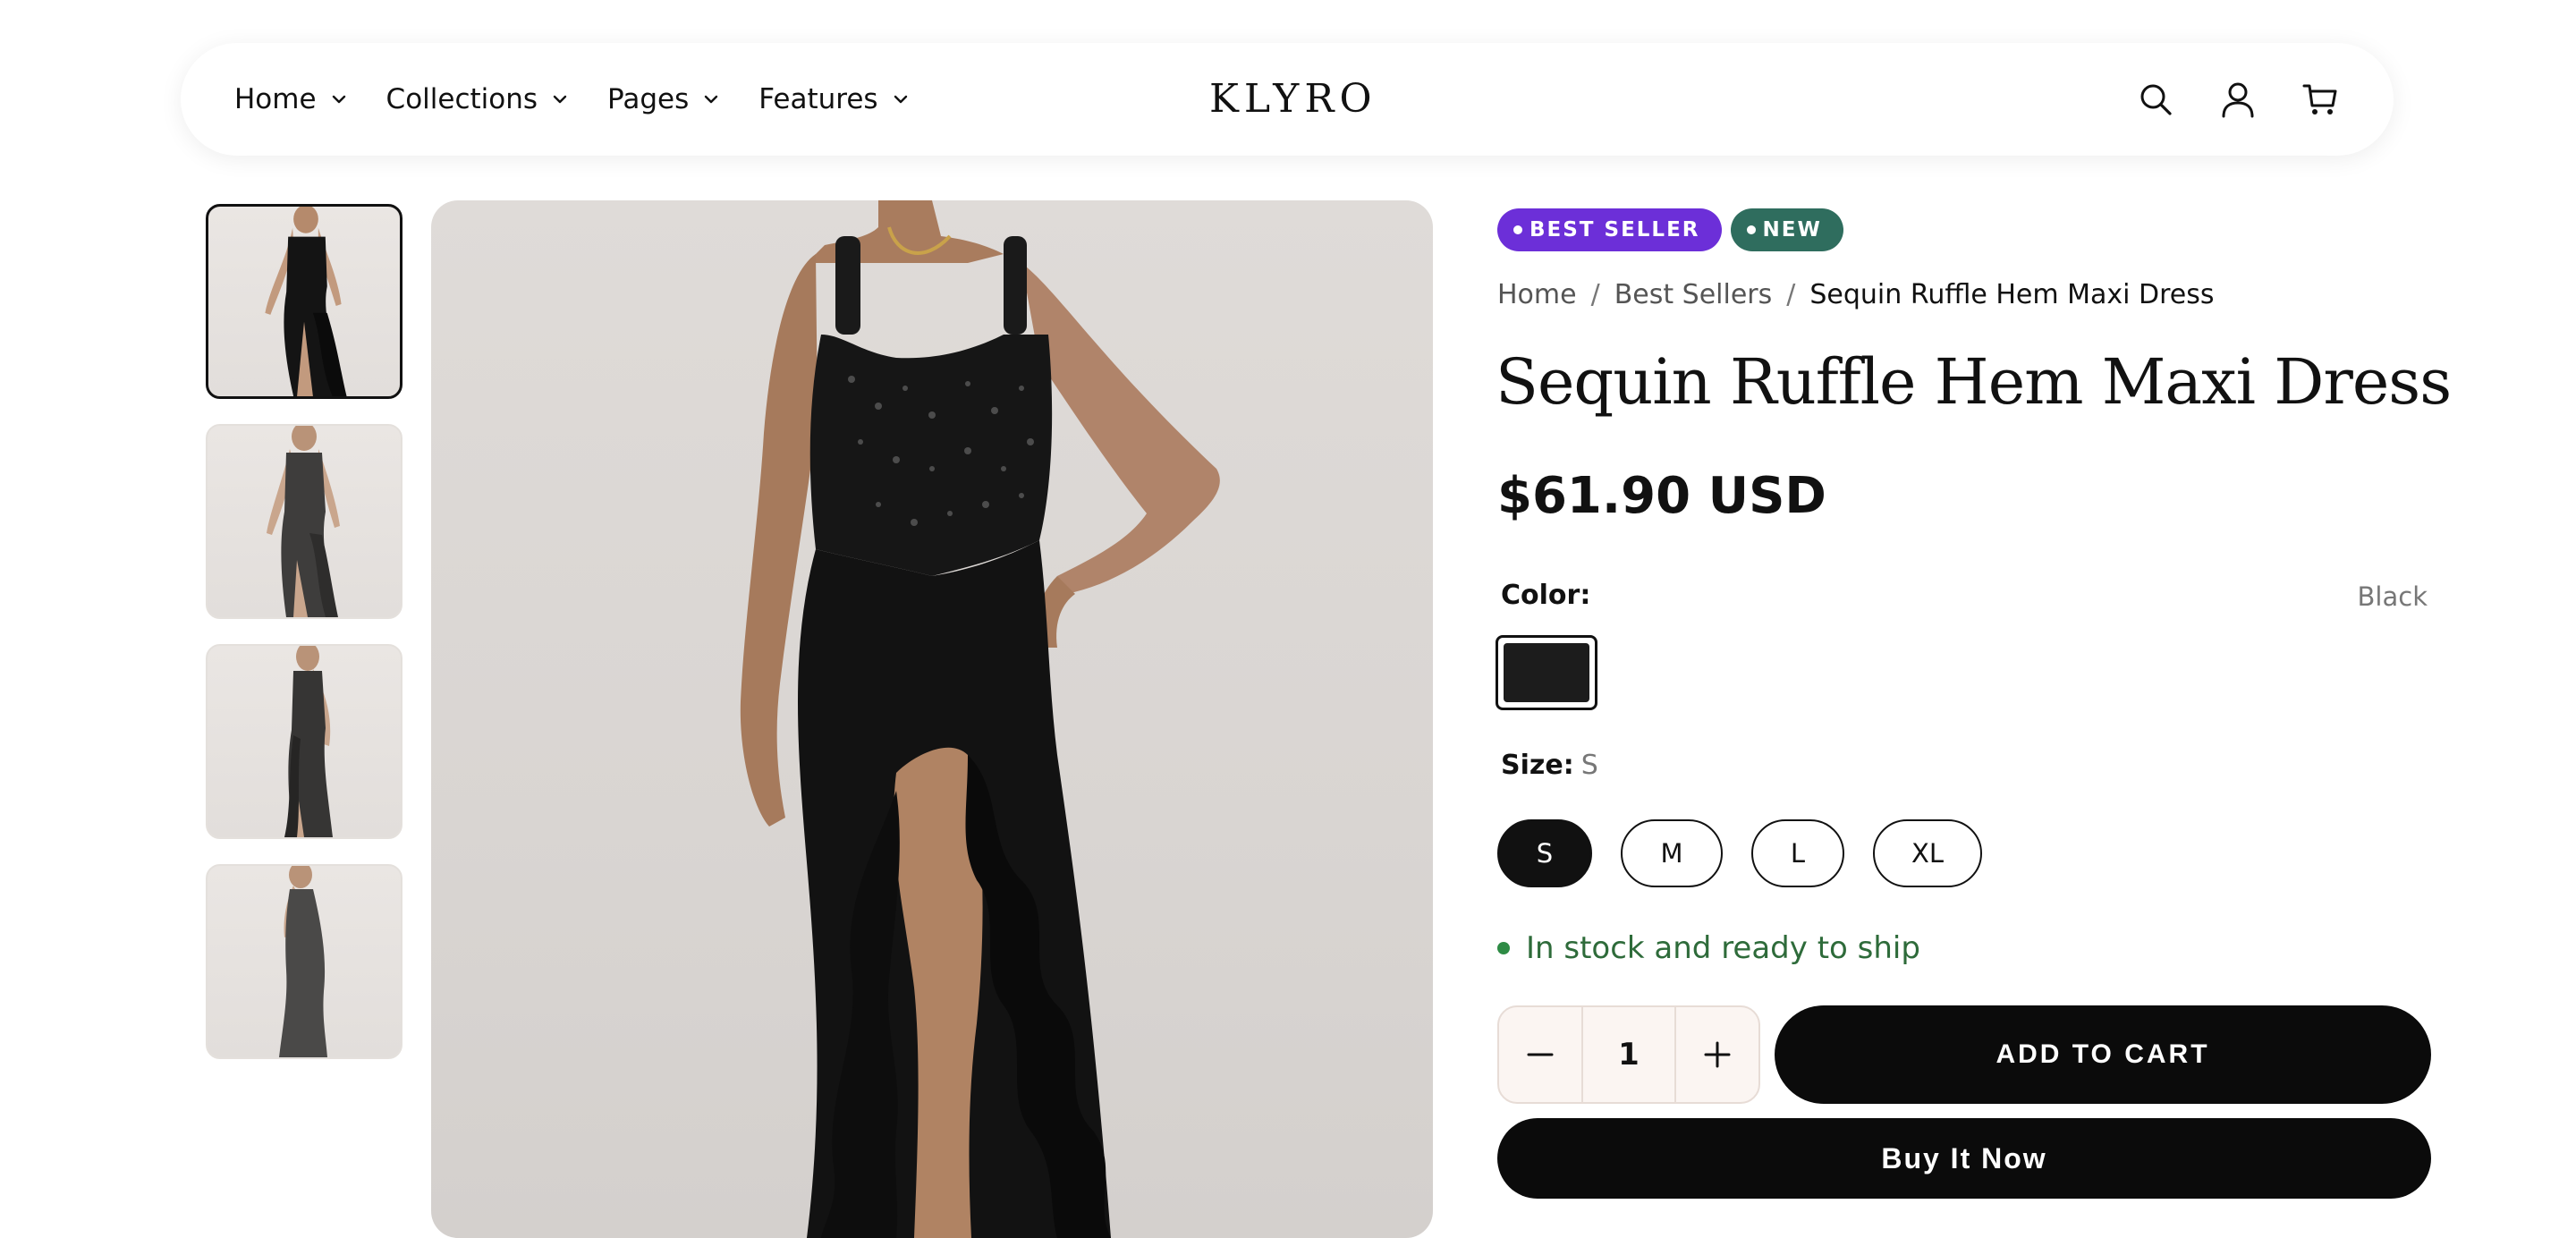 This screenshot has height=1238, width=2576. Describe the element at coordinates (2392, 596) in the screenshot. I see `selected-color-value: Black` at that location.